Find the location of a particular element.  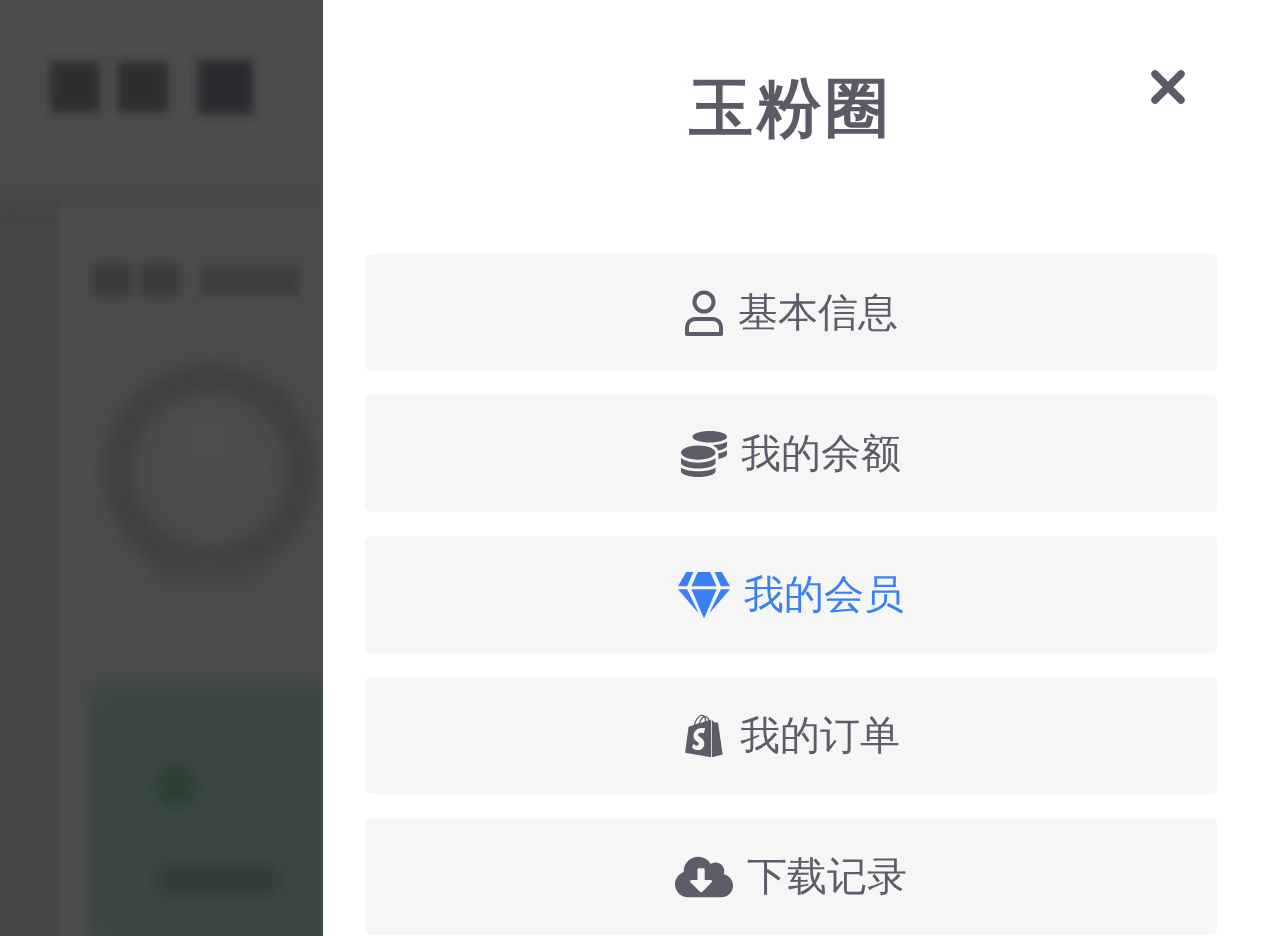

menu-item: 我的余额 is located at coordinates (791, 453).